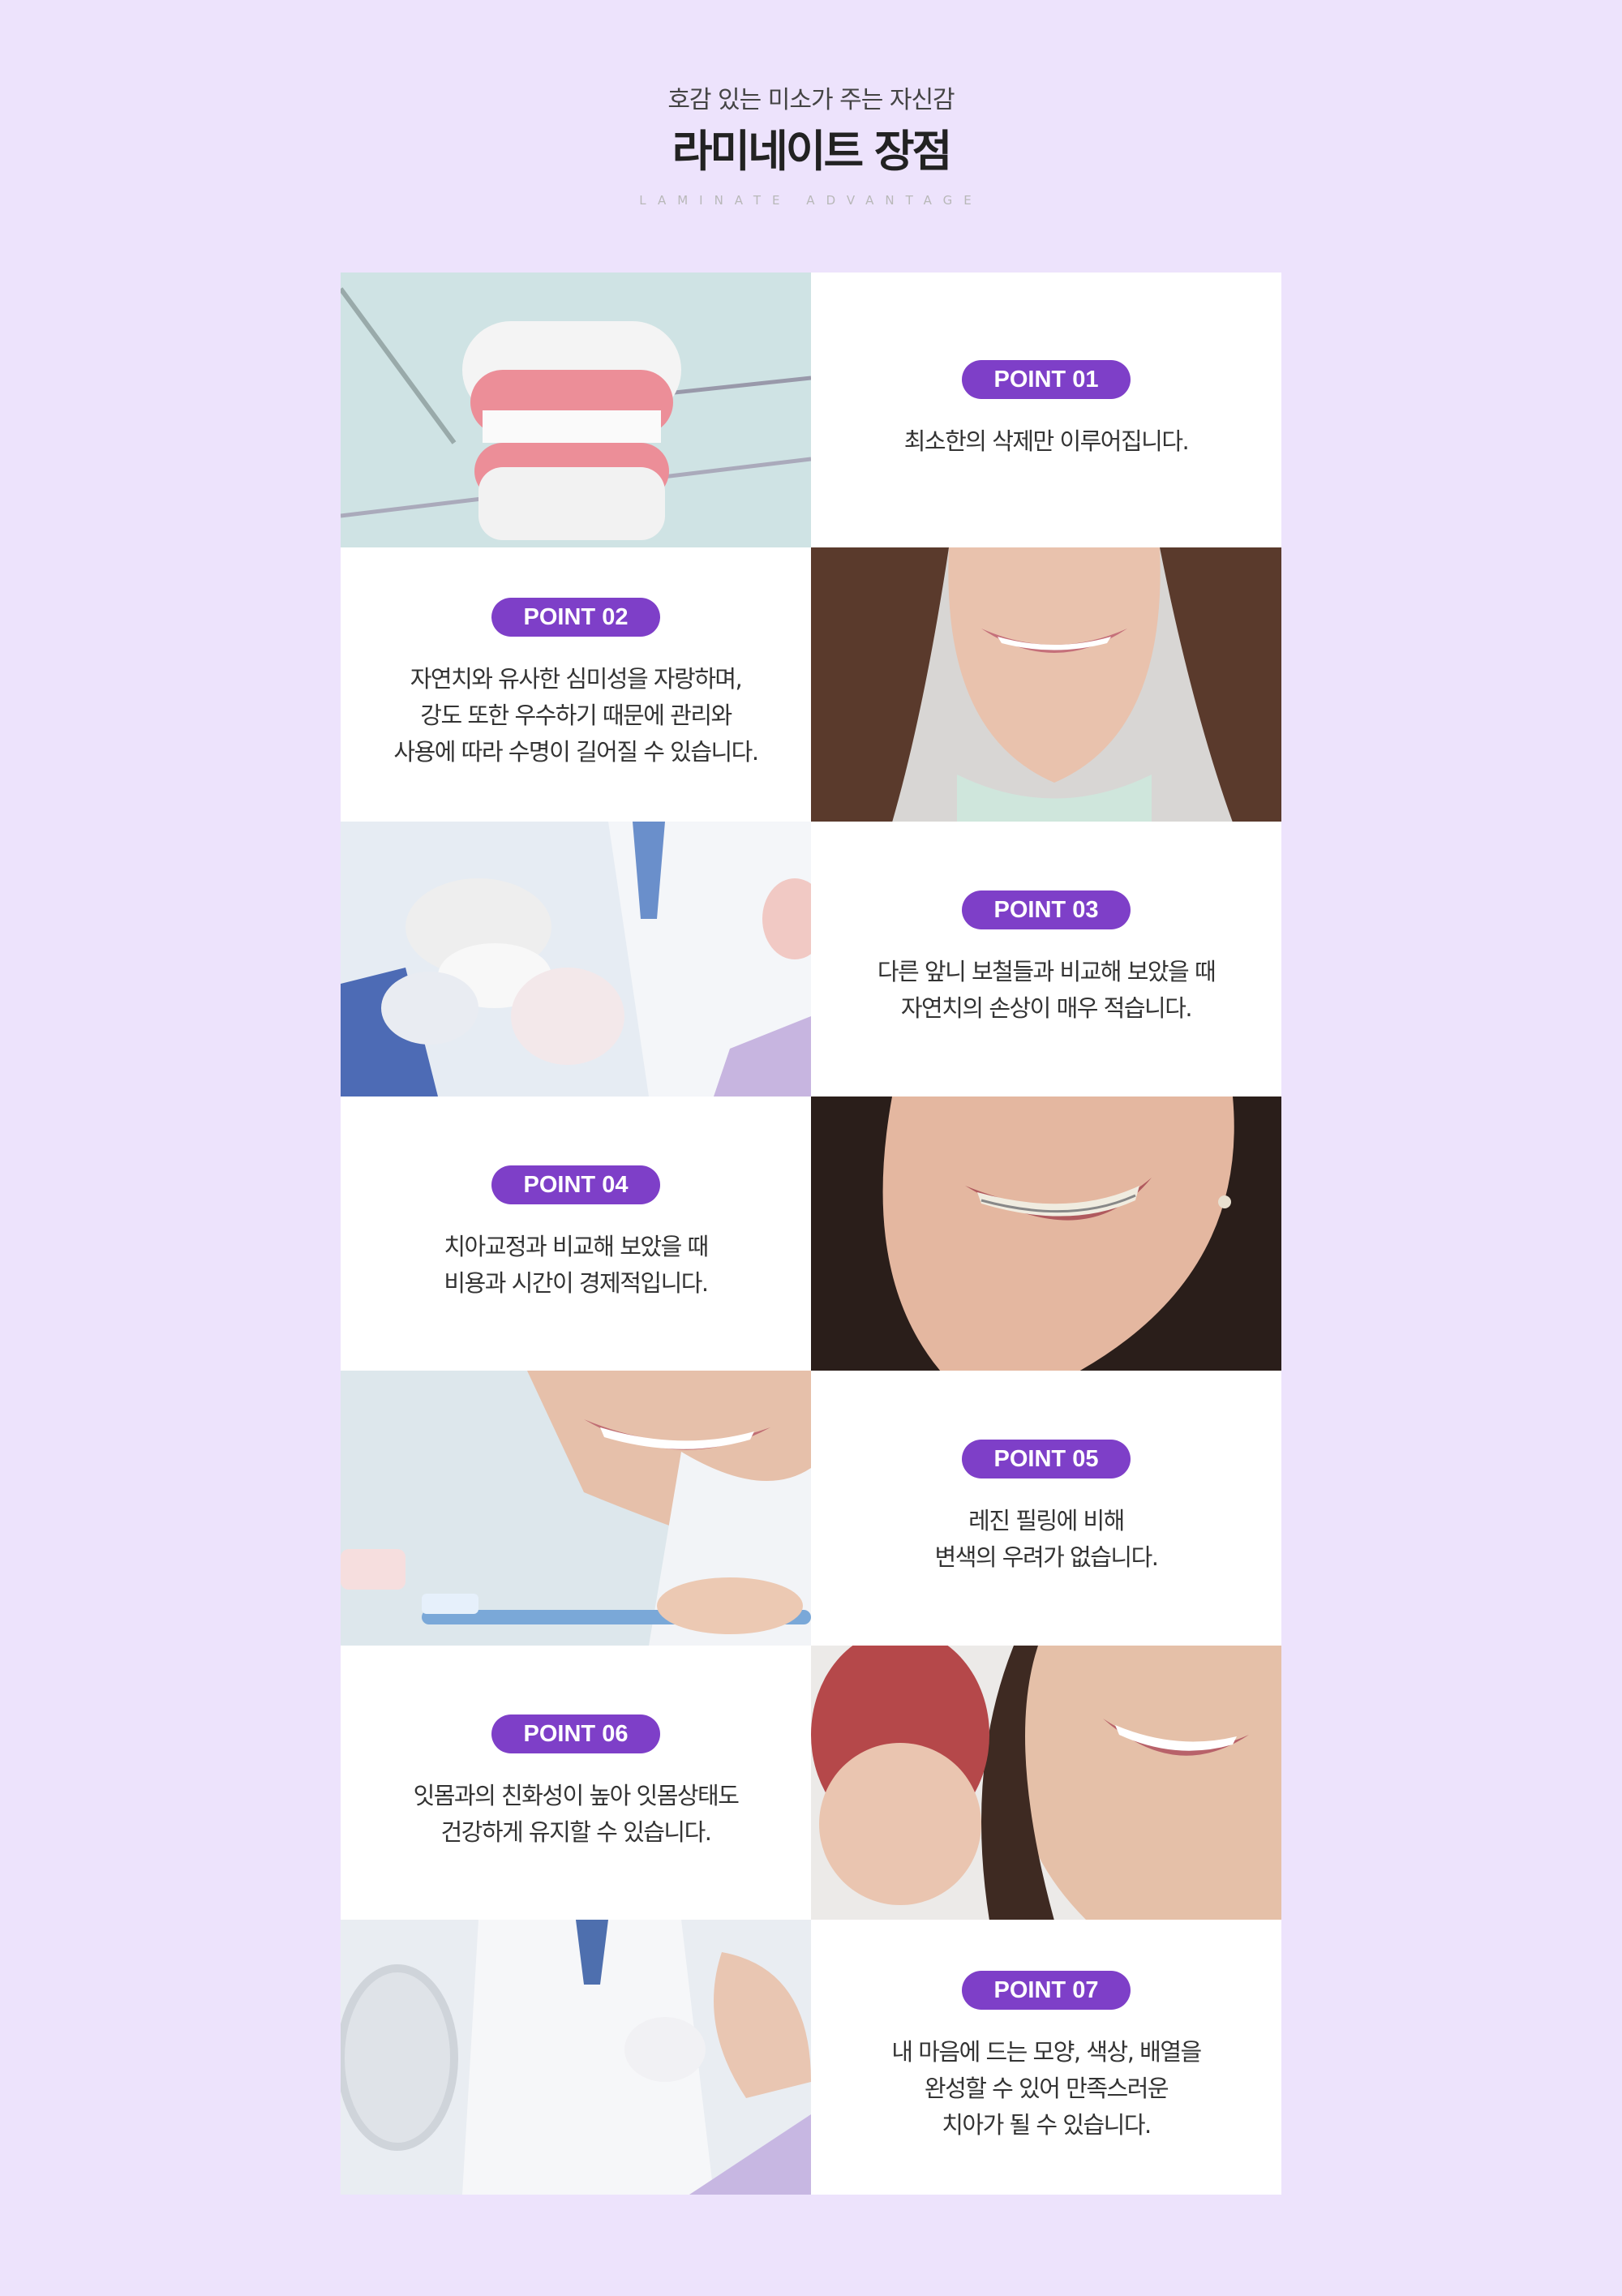 The image size is (1622, 2296). What do you see at coordinates (813, 151) in the screenshot?
I see `page-title: 라미네이트 장점` at bounding box center [813, 151].